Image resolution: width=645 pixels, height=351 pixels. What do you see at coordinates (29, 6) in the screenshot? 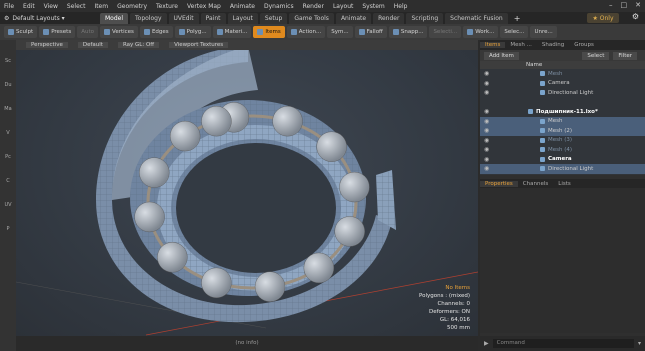
I see `menu-item-edit: Edit` at bounding box center [29, 6].